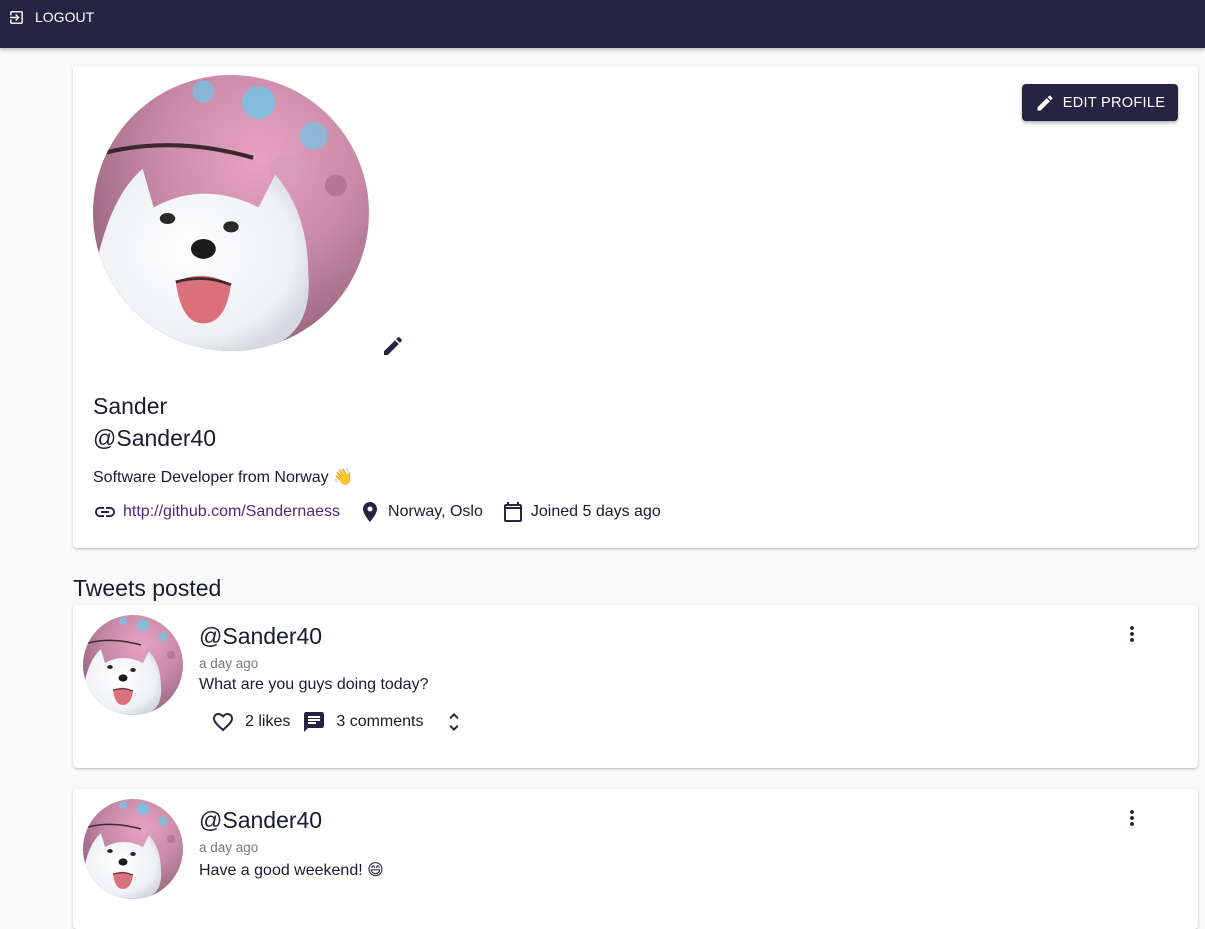  Describe the element at coordinates (281, 870) in the screenshot. I see `tweet-text-body: Have a good weekend!` at that location.